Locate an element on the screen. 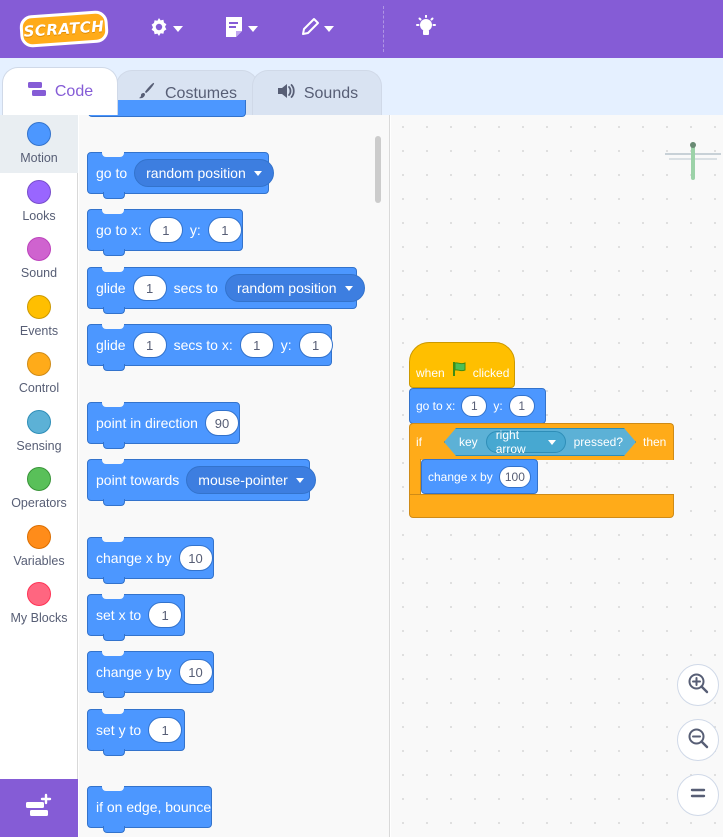 This screenshot has height=837, width=723. block-set-y: set y to 1 is located at coordinates (136, 732).